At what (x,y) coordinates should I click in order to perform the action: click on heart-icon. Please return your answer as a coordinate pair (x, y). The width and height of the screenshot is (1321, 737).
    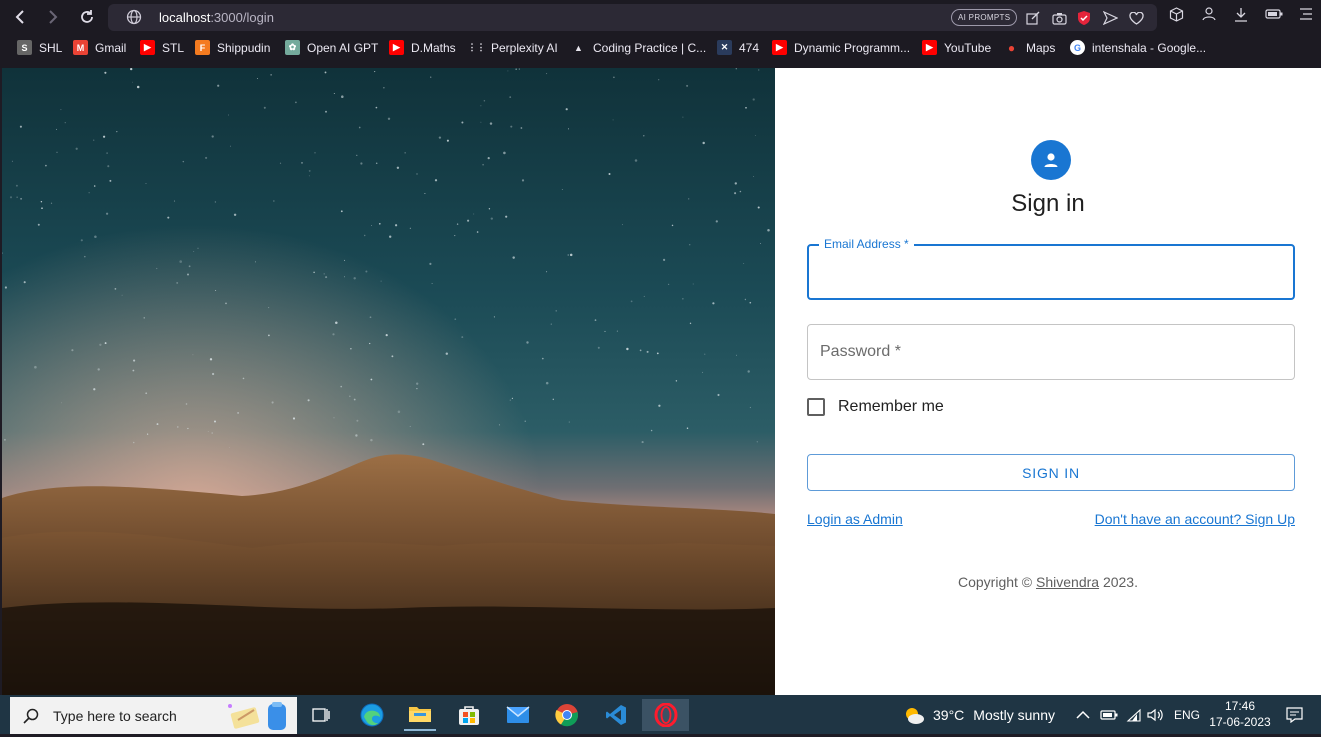
    Looking at the image, I should click on (1136, 18).